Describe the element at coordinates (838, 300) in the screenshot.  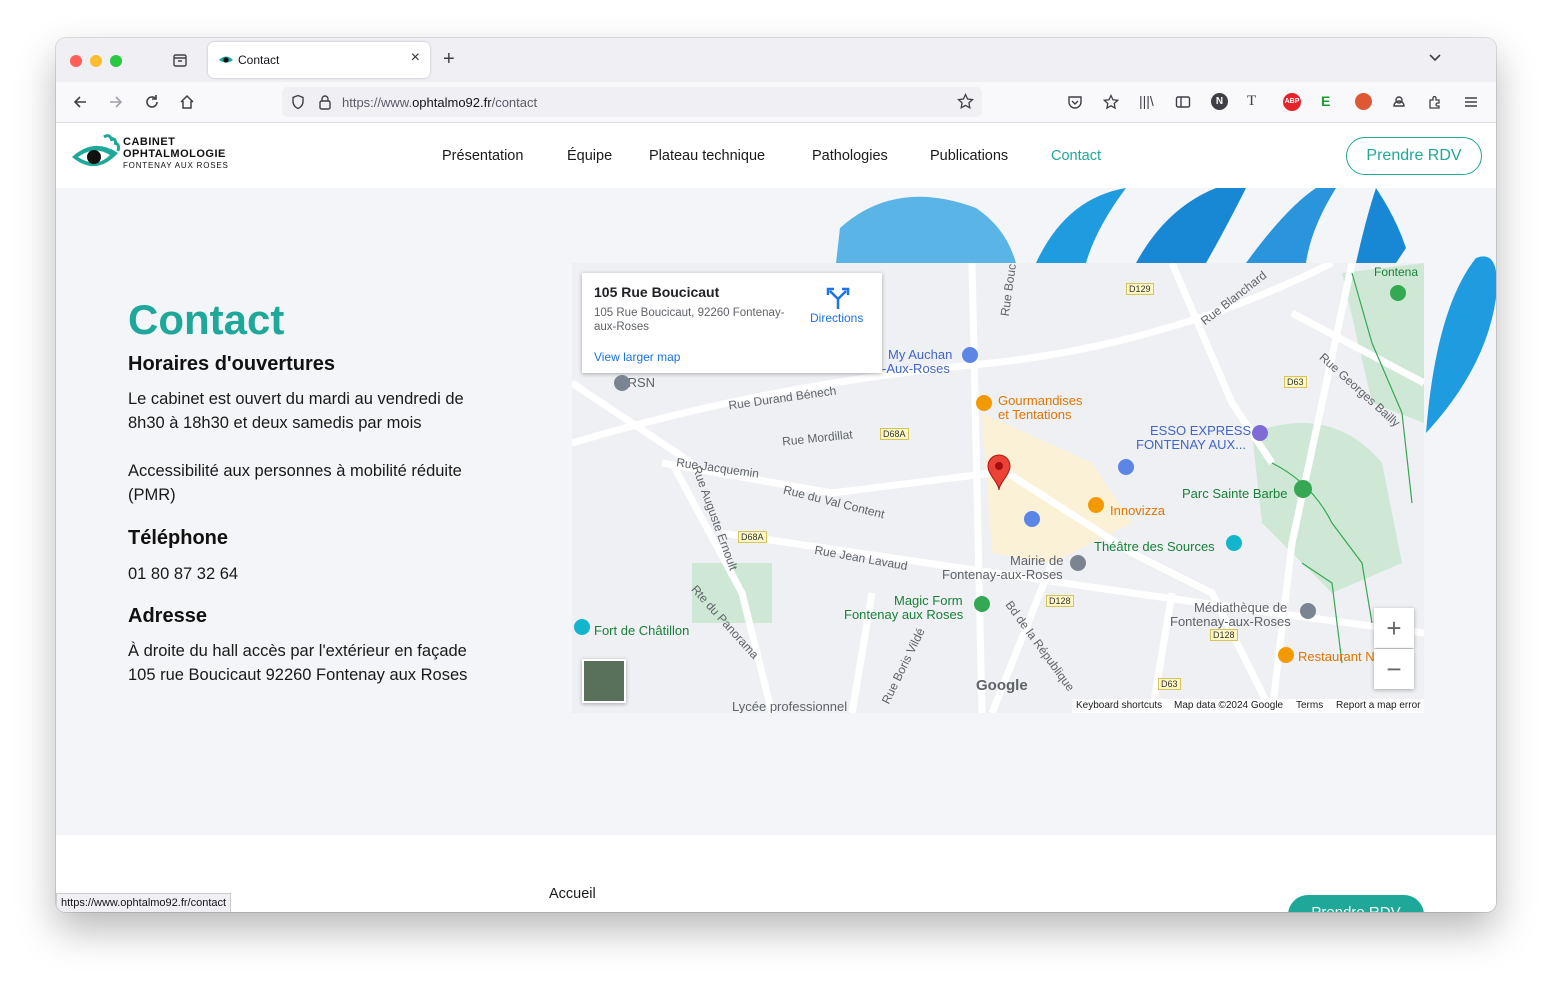
I see `directions-icon` at that location.